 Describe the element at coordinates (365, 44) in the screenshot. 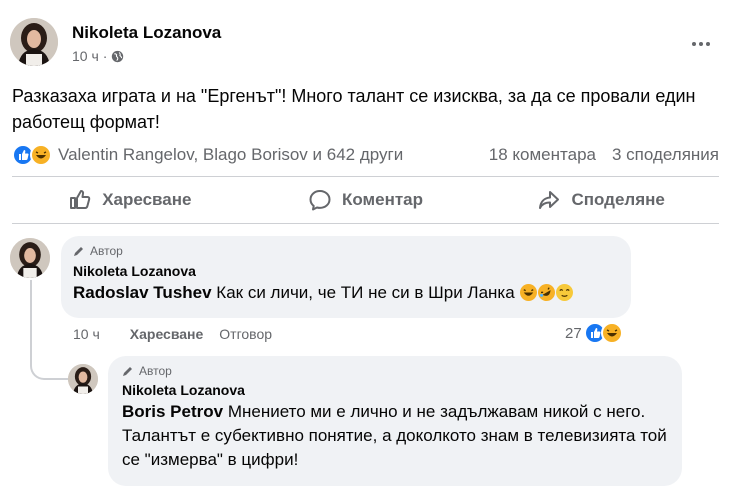

I see `post-header: Nikoleta Lozanova 10 ч ·` at that location.